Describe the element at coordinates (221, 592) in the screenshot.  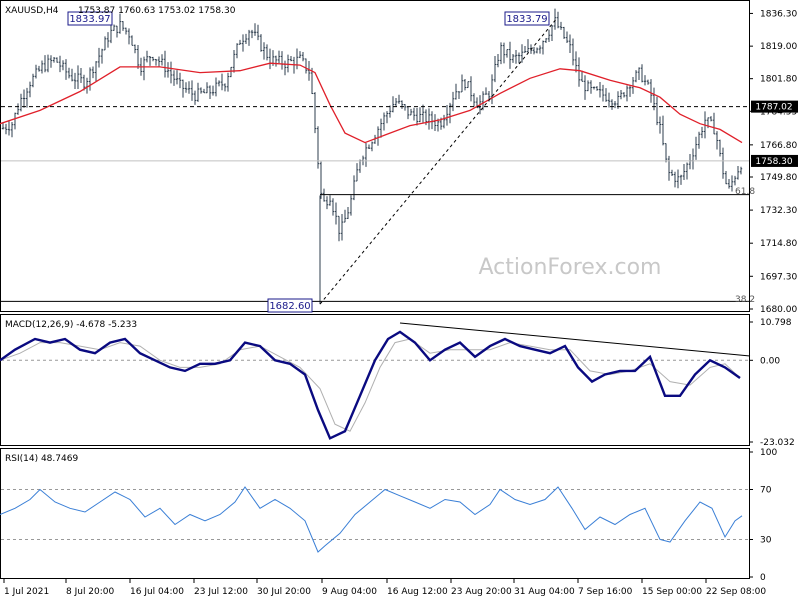
I see `time-tick-label: 23 Jul 12:00` at that location.